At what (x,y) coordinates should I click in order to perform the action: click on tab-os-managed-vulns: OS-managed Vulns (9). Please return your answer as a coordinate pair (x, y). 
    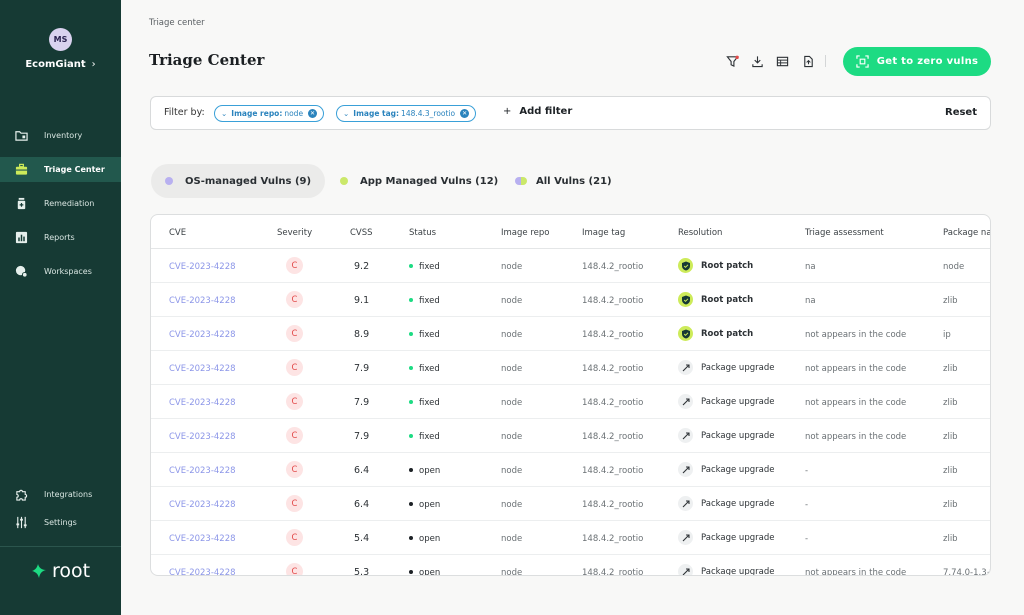
    Looking at the image, I should click on (238, 181).